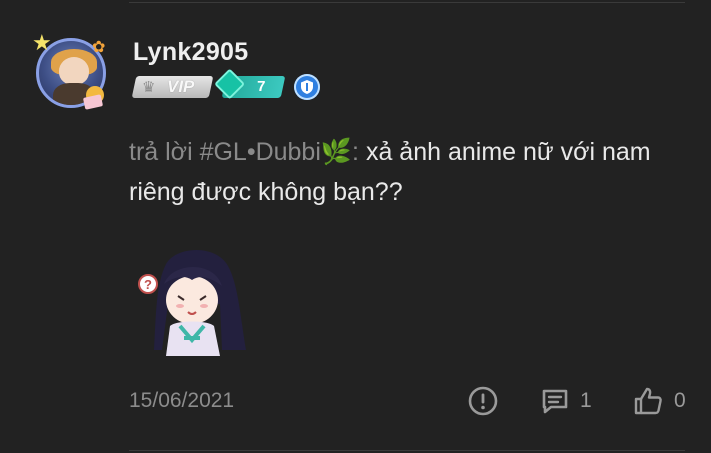 Image resolution: width=711 pixels, height=453 pixels. What do you see at coordinates (307, 87) in the screenshot?
I see `shield-icon` at bounding box center [307, 87].